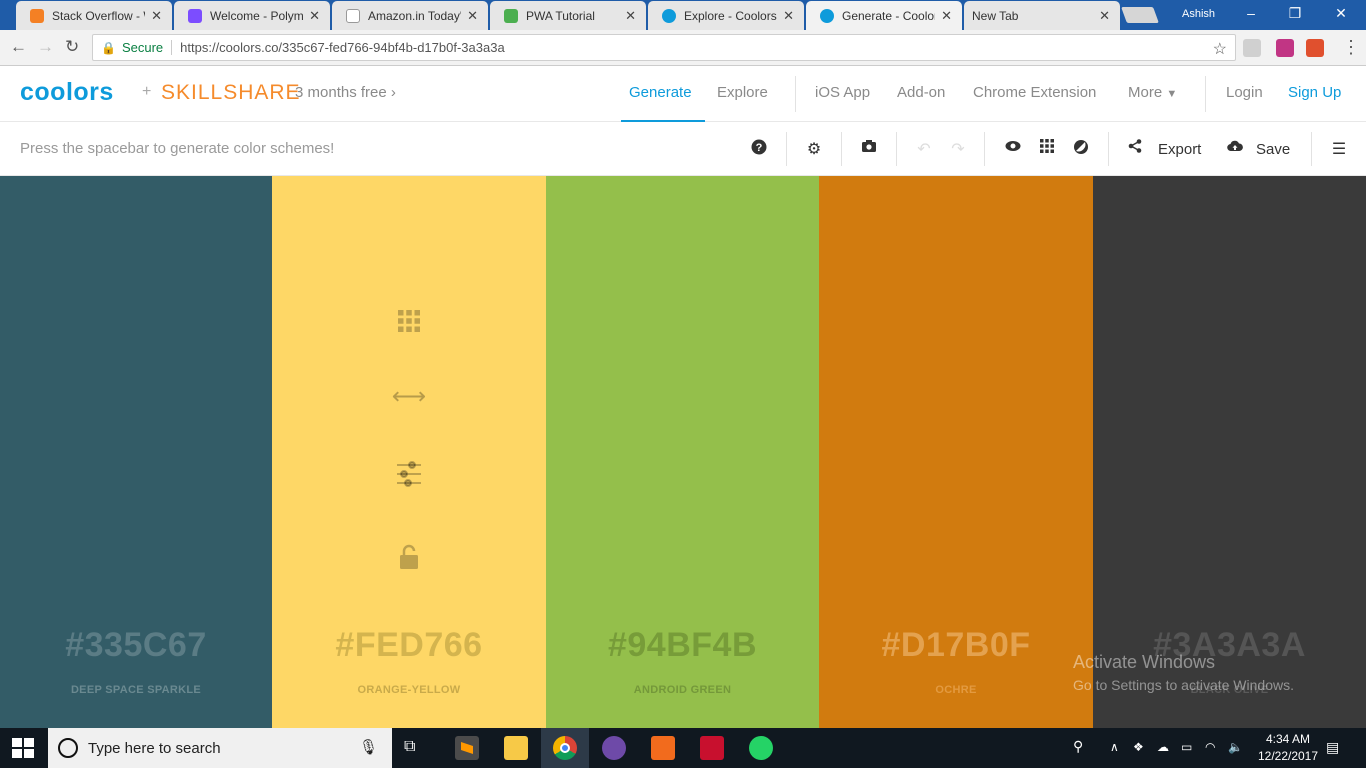 The width and height of the screenshot is (1366, 768). What do you see at coordinates (956, 452) in the screenshot?
I see `color-swatch: #D17B0F OCHRE` at bounding box center [956, 452].